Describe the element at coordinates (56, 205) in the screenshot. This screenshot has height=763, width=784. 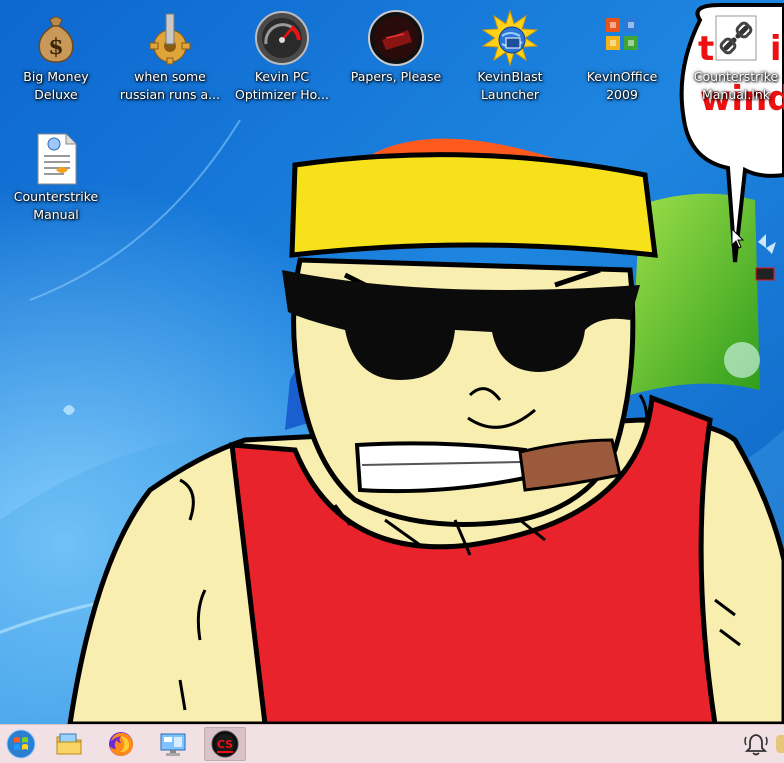
I see `desktop-icon-label: Counterstrike Manual` at that location.